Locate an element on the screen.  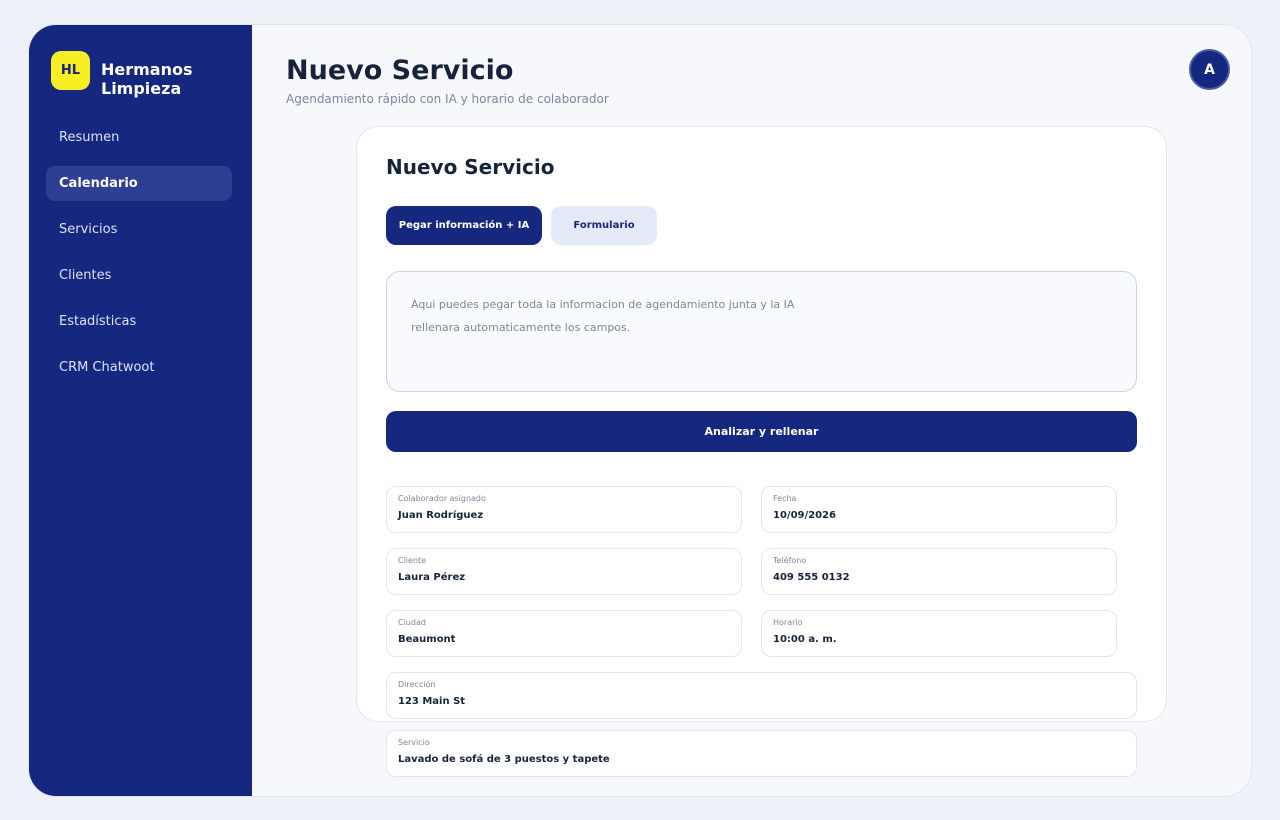
field-value: Beaumont is located at coordinates (427, 639).